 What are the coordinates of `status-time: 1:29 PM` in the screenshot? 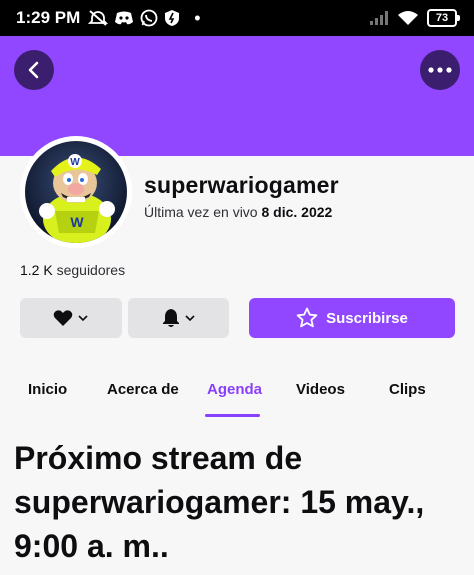 It's located at (48, 17).